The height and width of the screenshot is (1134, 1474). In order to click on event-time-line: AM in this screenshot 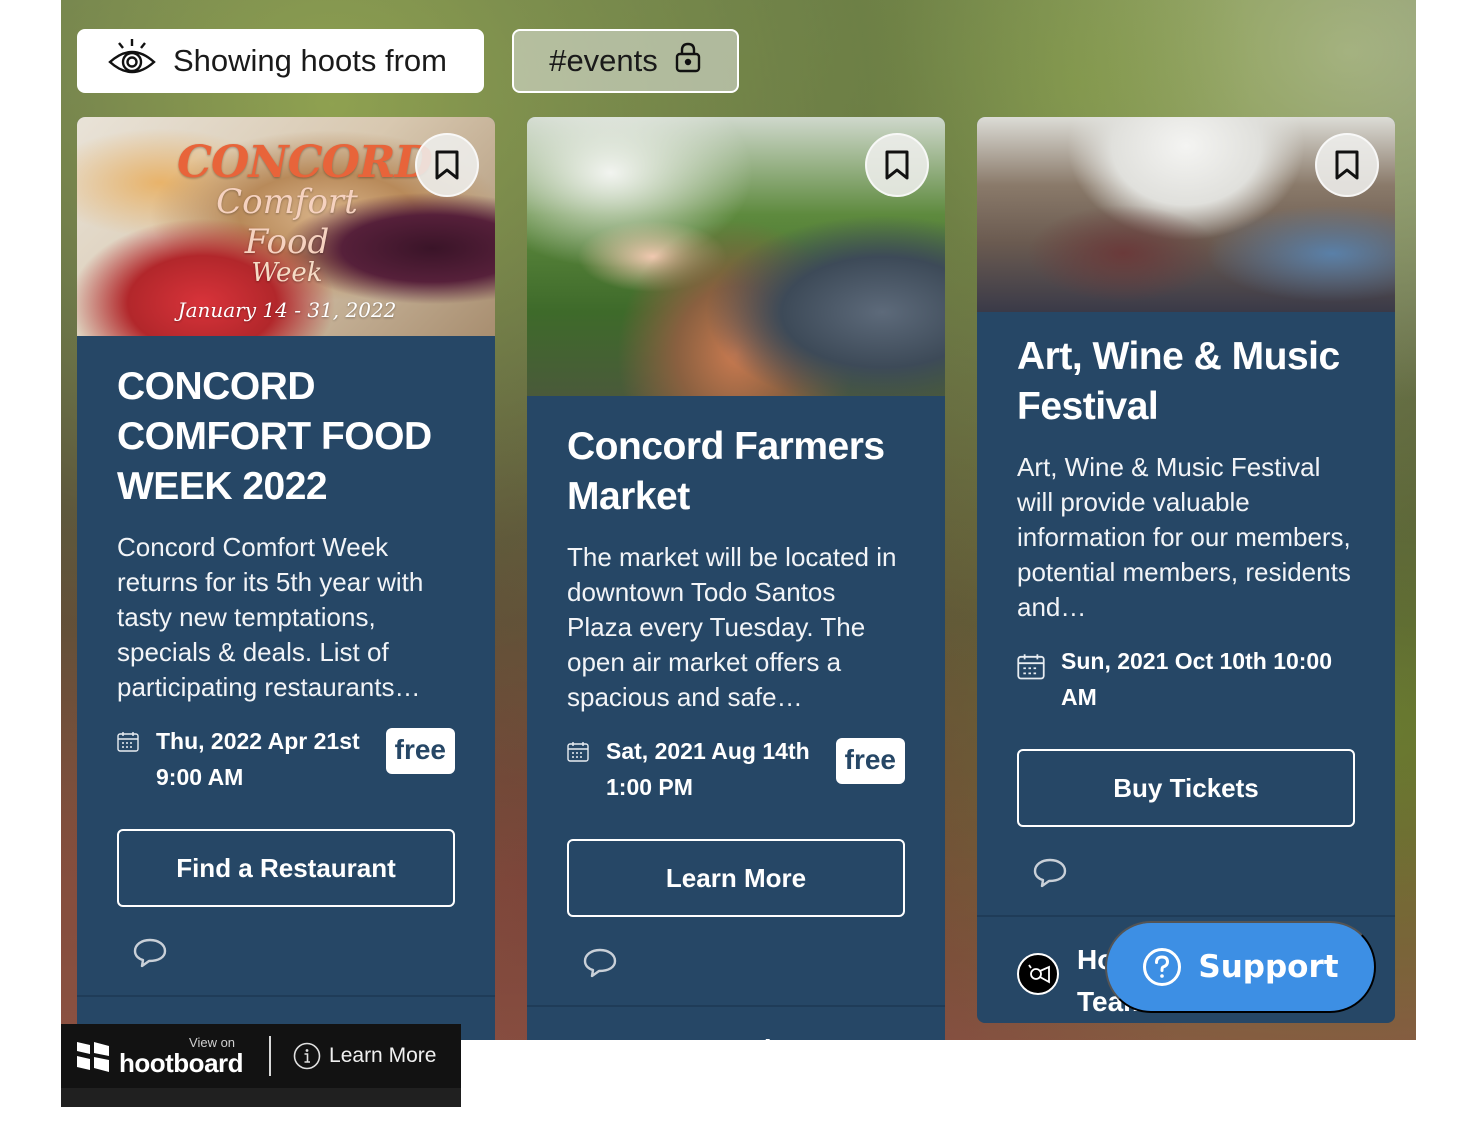, I will do `click(1079, 697)`.